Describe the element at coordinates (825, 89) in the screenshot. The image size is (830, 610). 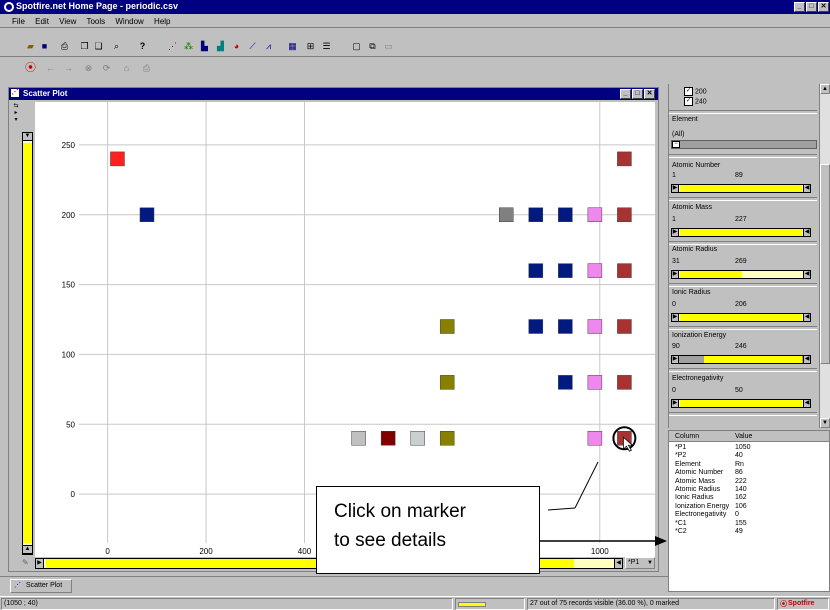
I see `filter-scroll-up: ▲` at that location.